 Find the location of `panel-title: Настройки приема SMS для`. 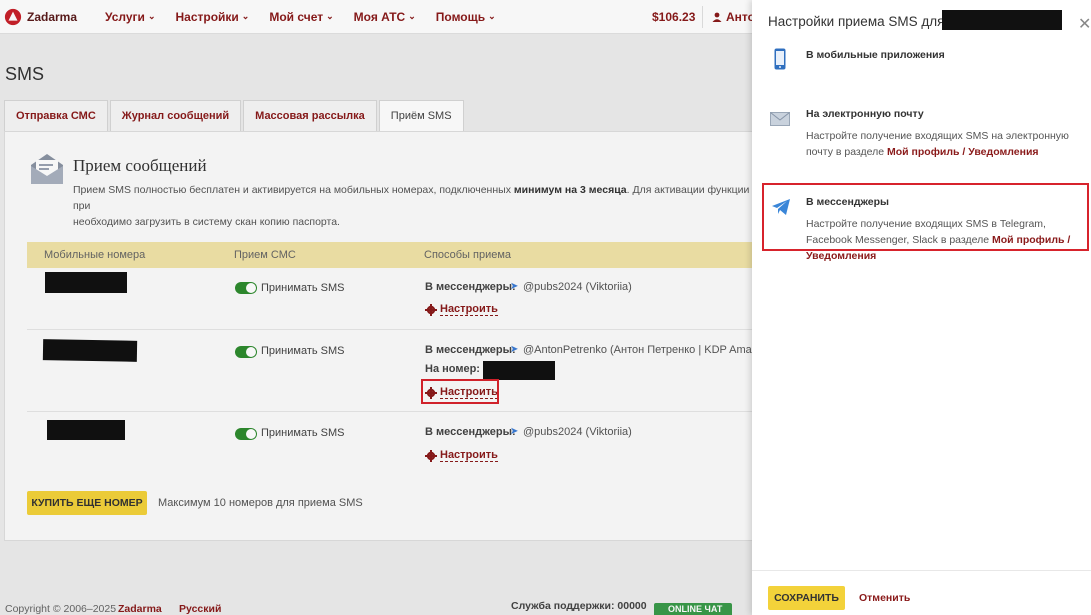

panel-title: Настройки приема SMS для is located at coordinates (856, 21).